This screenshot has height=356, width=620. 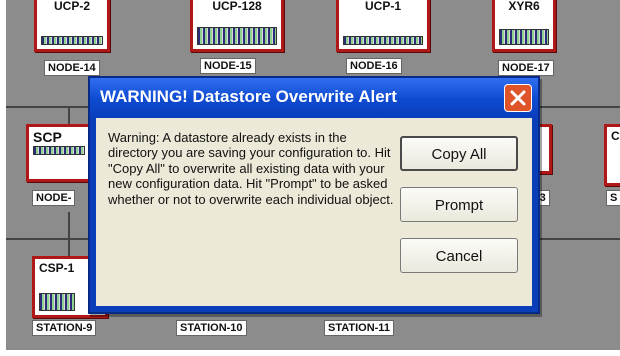 I want to click on node-card-node-16: UCP-1, so click(x=383, y=26).